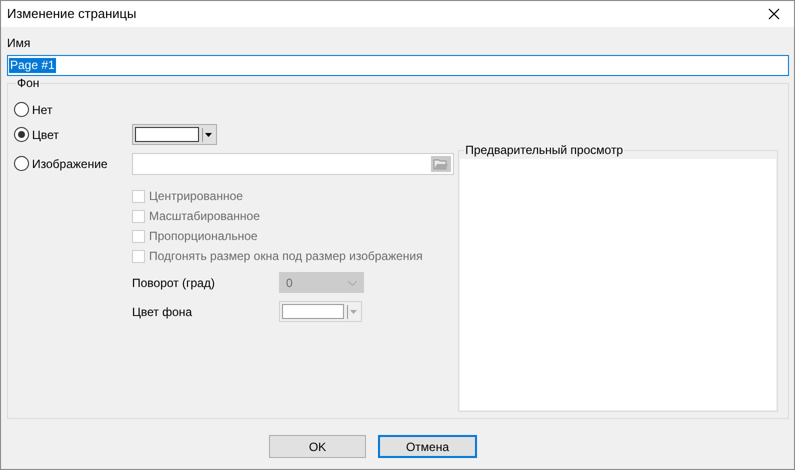 This screenshot has width=795, height=470. I want to click on group-legend: Фон, so click(28, 83).